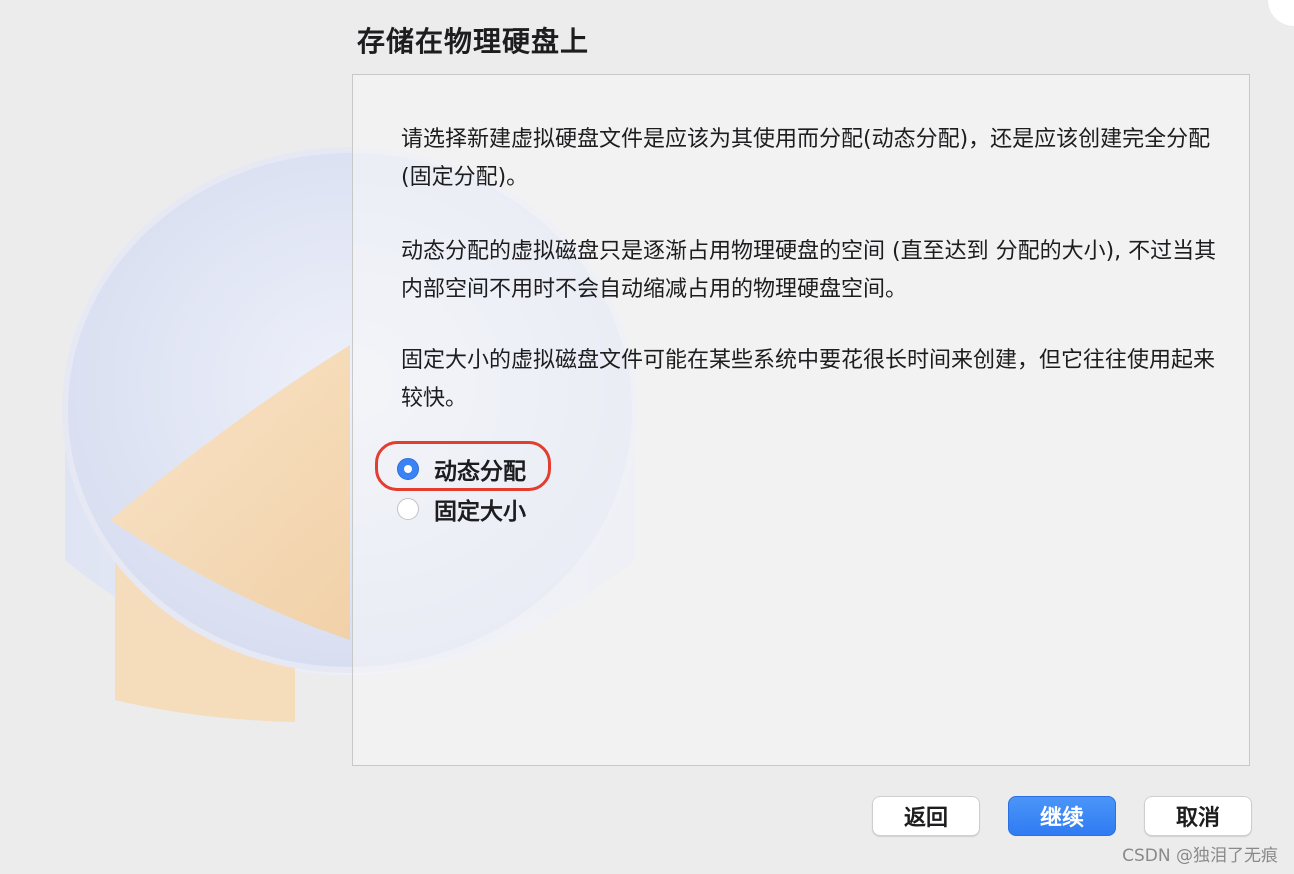 The height and width of the screenshot is (874, 1294). I want to click on radio-dot, so click(408, 469).